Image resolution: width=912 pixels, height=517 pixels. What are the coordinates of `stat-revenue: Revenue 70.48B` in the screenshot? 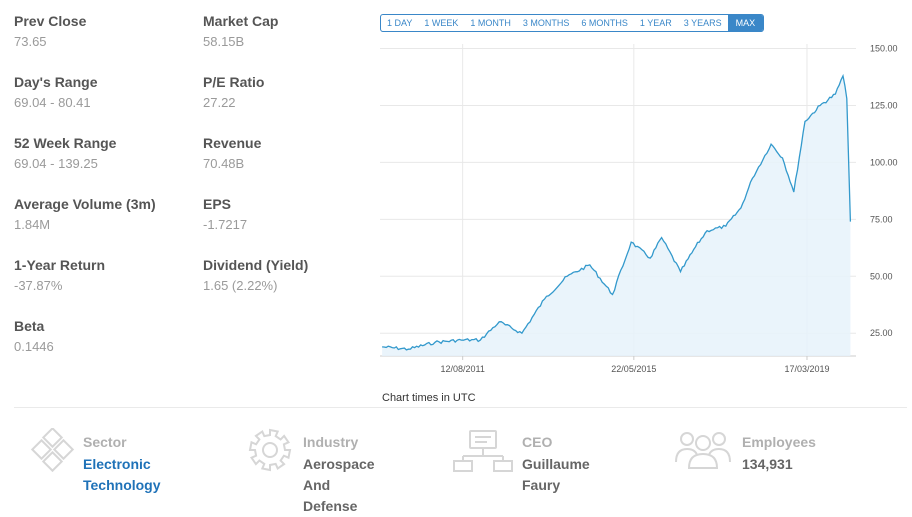 It's located at (293, 153).